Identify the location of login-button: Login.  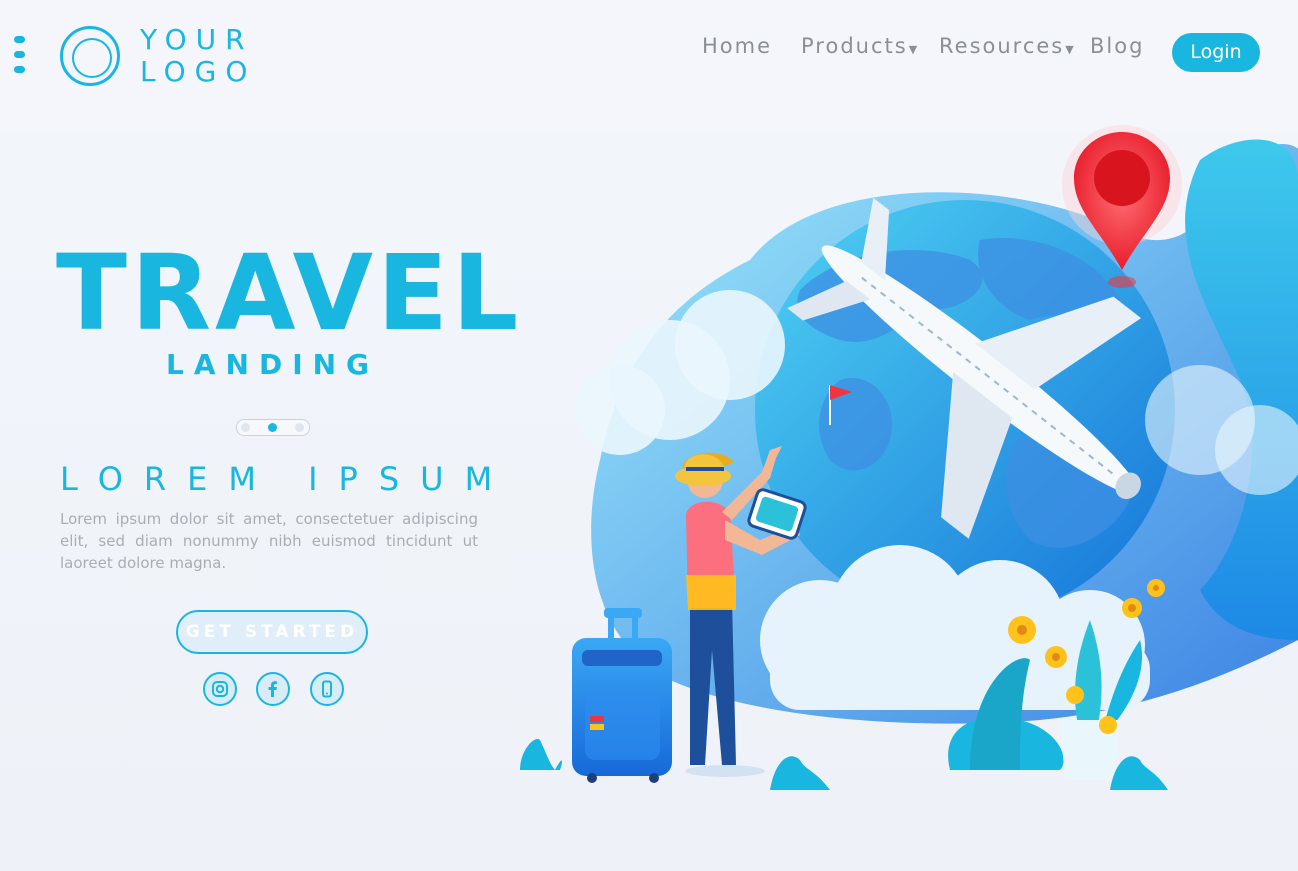
(1216, 52).